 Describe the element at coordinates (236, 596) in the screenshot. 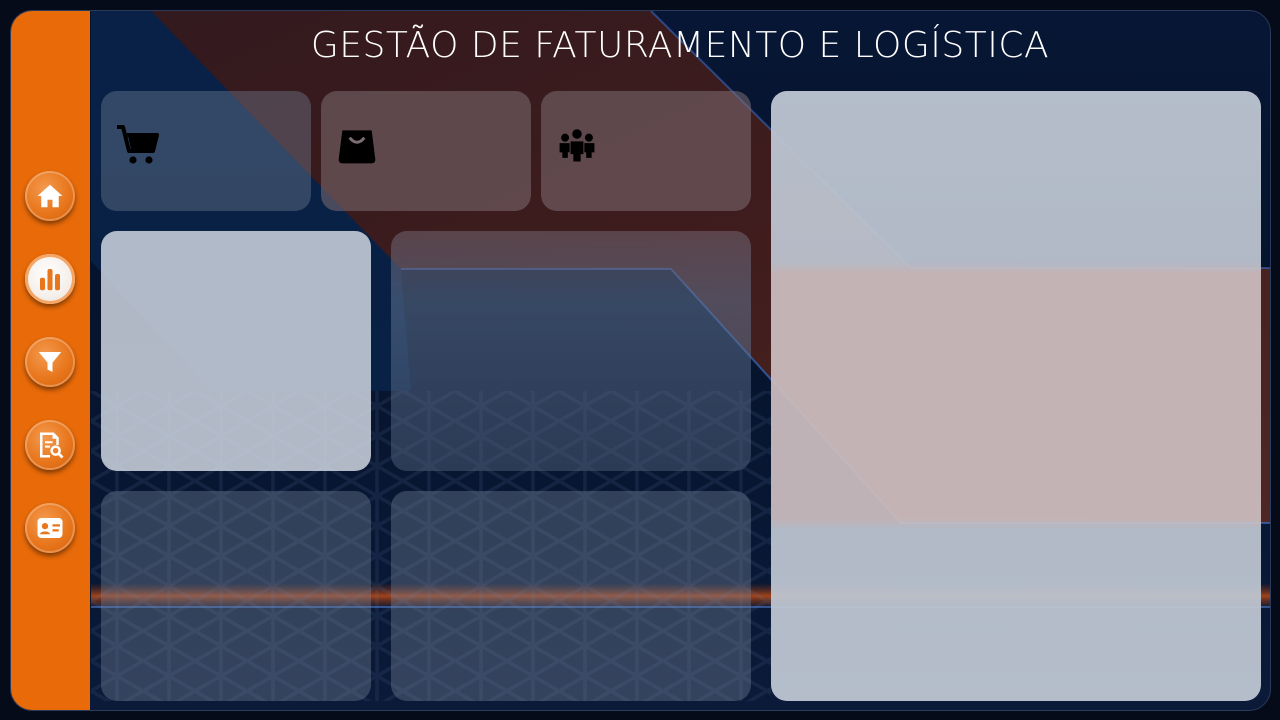

I see `chart-panel-bottom-left` at that location.